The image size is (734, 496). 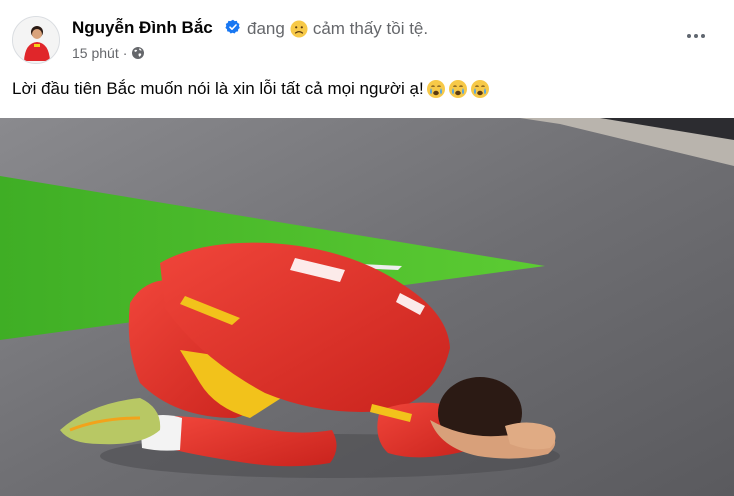 What do you see at coordinates (299, 29) in the screenshot?
I see `sad-face-emoji` at bounding box center [299, 29].